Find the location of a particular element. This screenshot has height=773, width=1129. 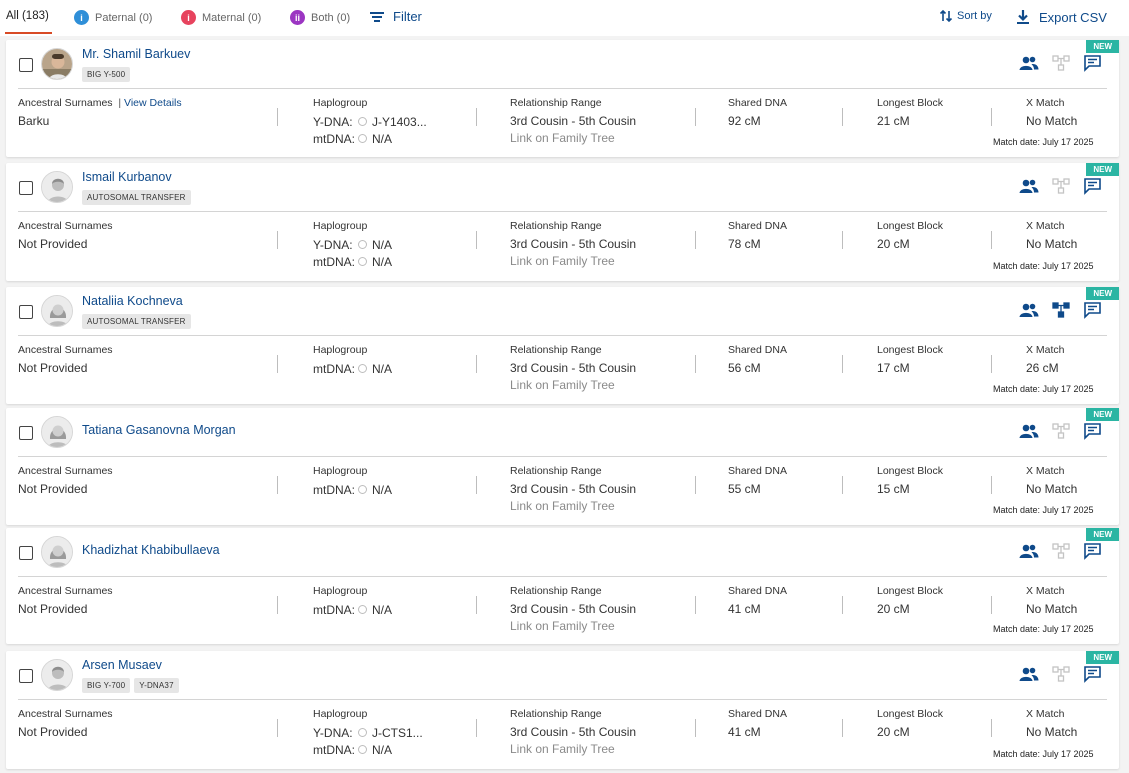

ydna-row: Y-DNA: N/A is located at coordinates (352, 244).